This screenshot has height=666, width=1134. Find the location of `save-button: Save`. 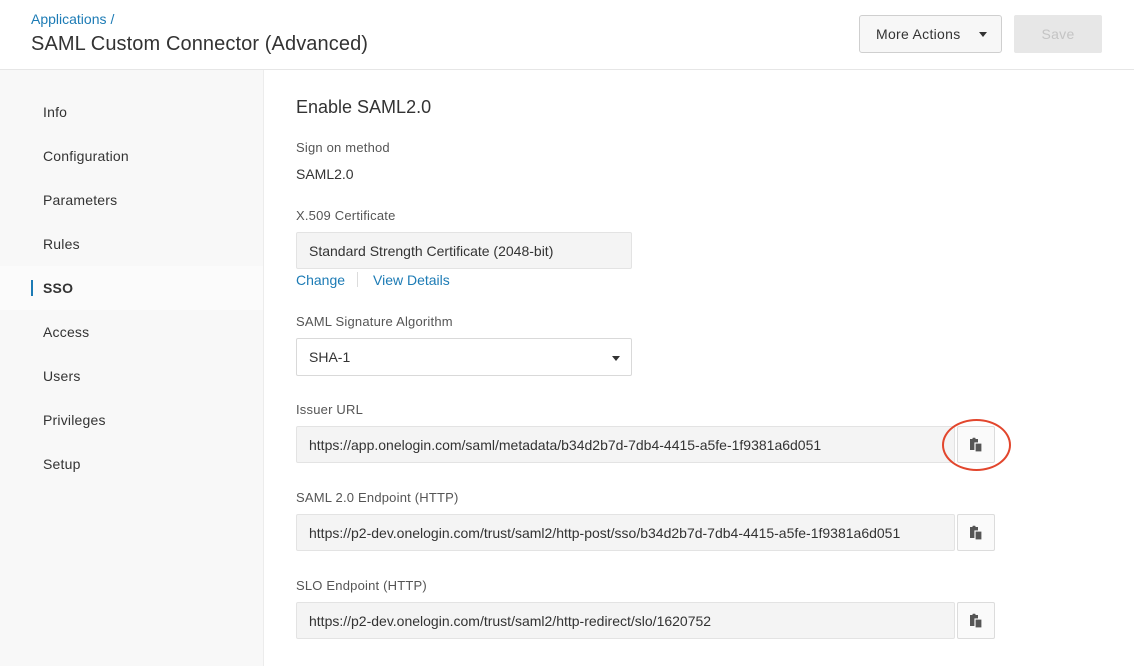

save-button: Save is located at coordinates (1058, 34).